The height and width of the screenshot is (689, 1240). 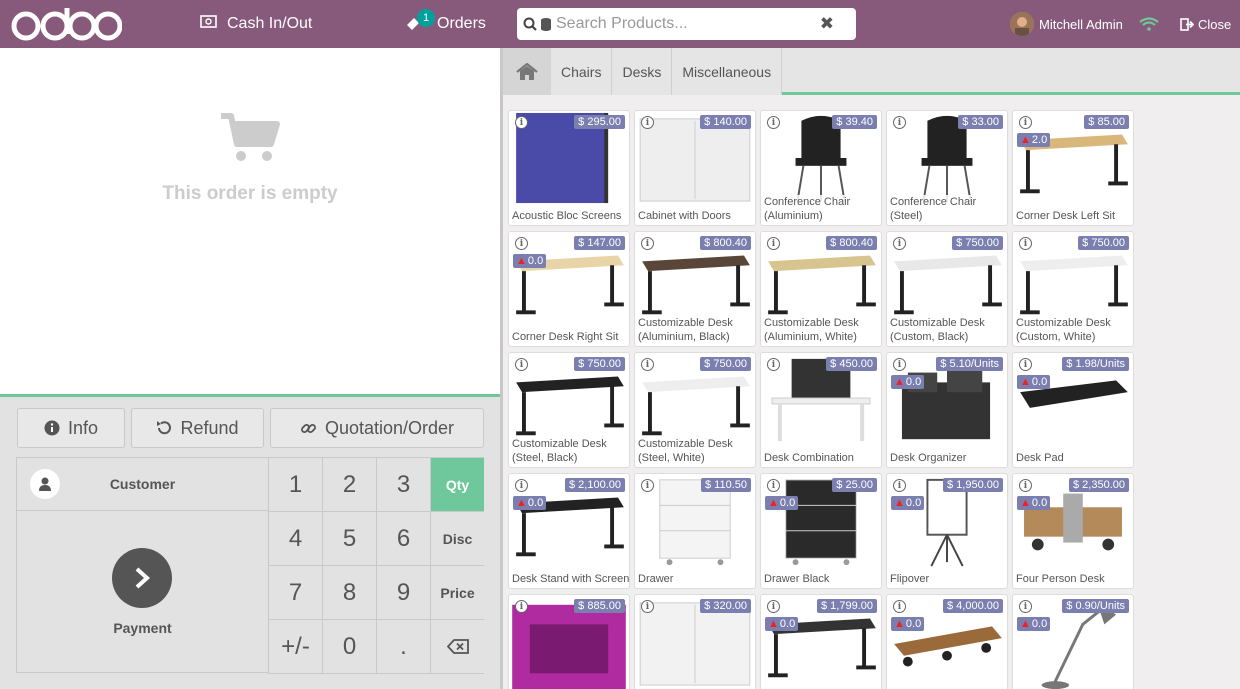 I want to click on product-card: i $ 2,100.00 ▲ 0.0 Desk Stand with Screen, so click(x=569, y=531).